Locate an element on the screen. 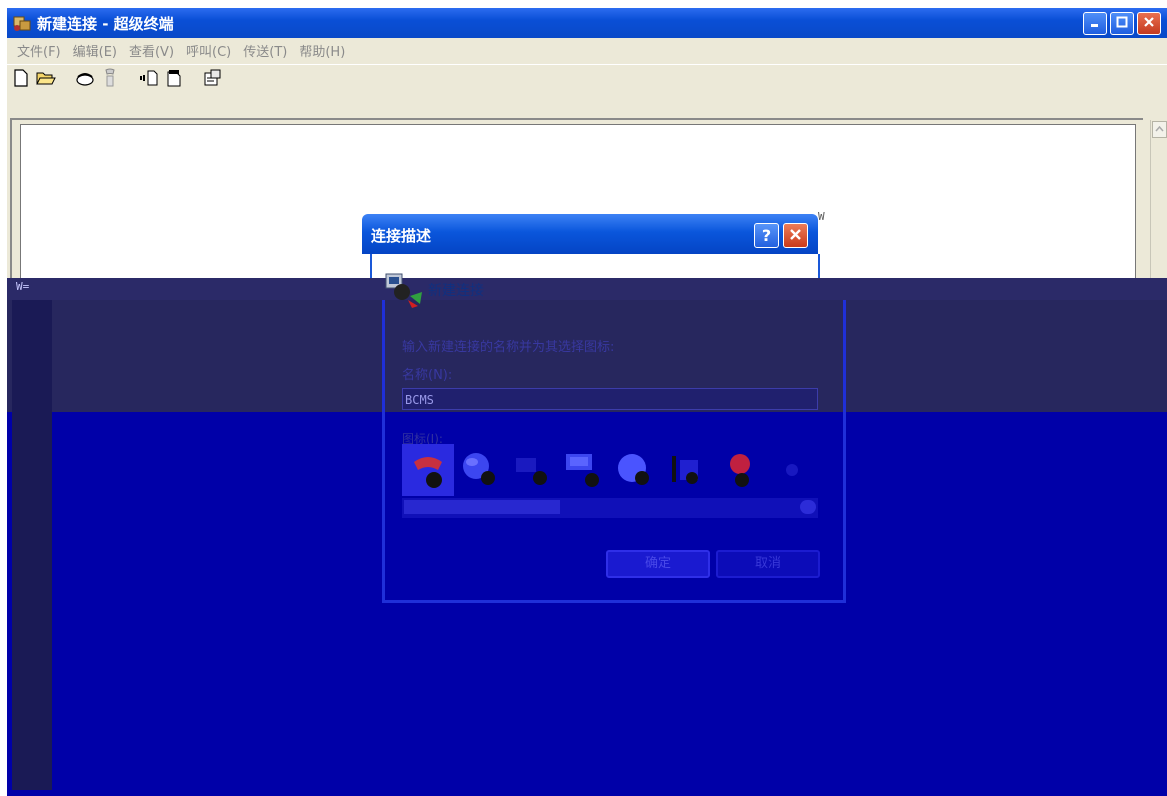 This screenshot has width=1167, height=796. new-button is located at coordinates (21, 78).